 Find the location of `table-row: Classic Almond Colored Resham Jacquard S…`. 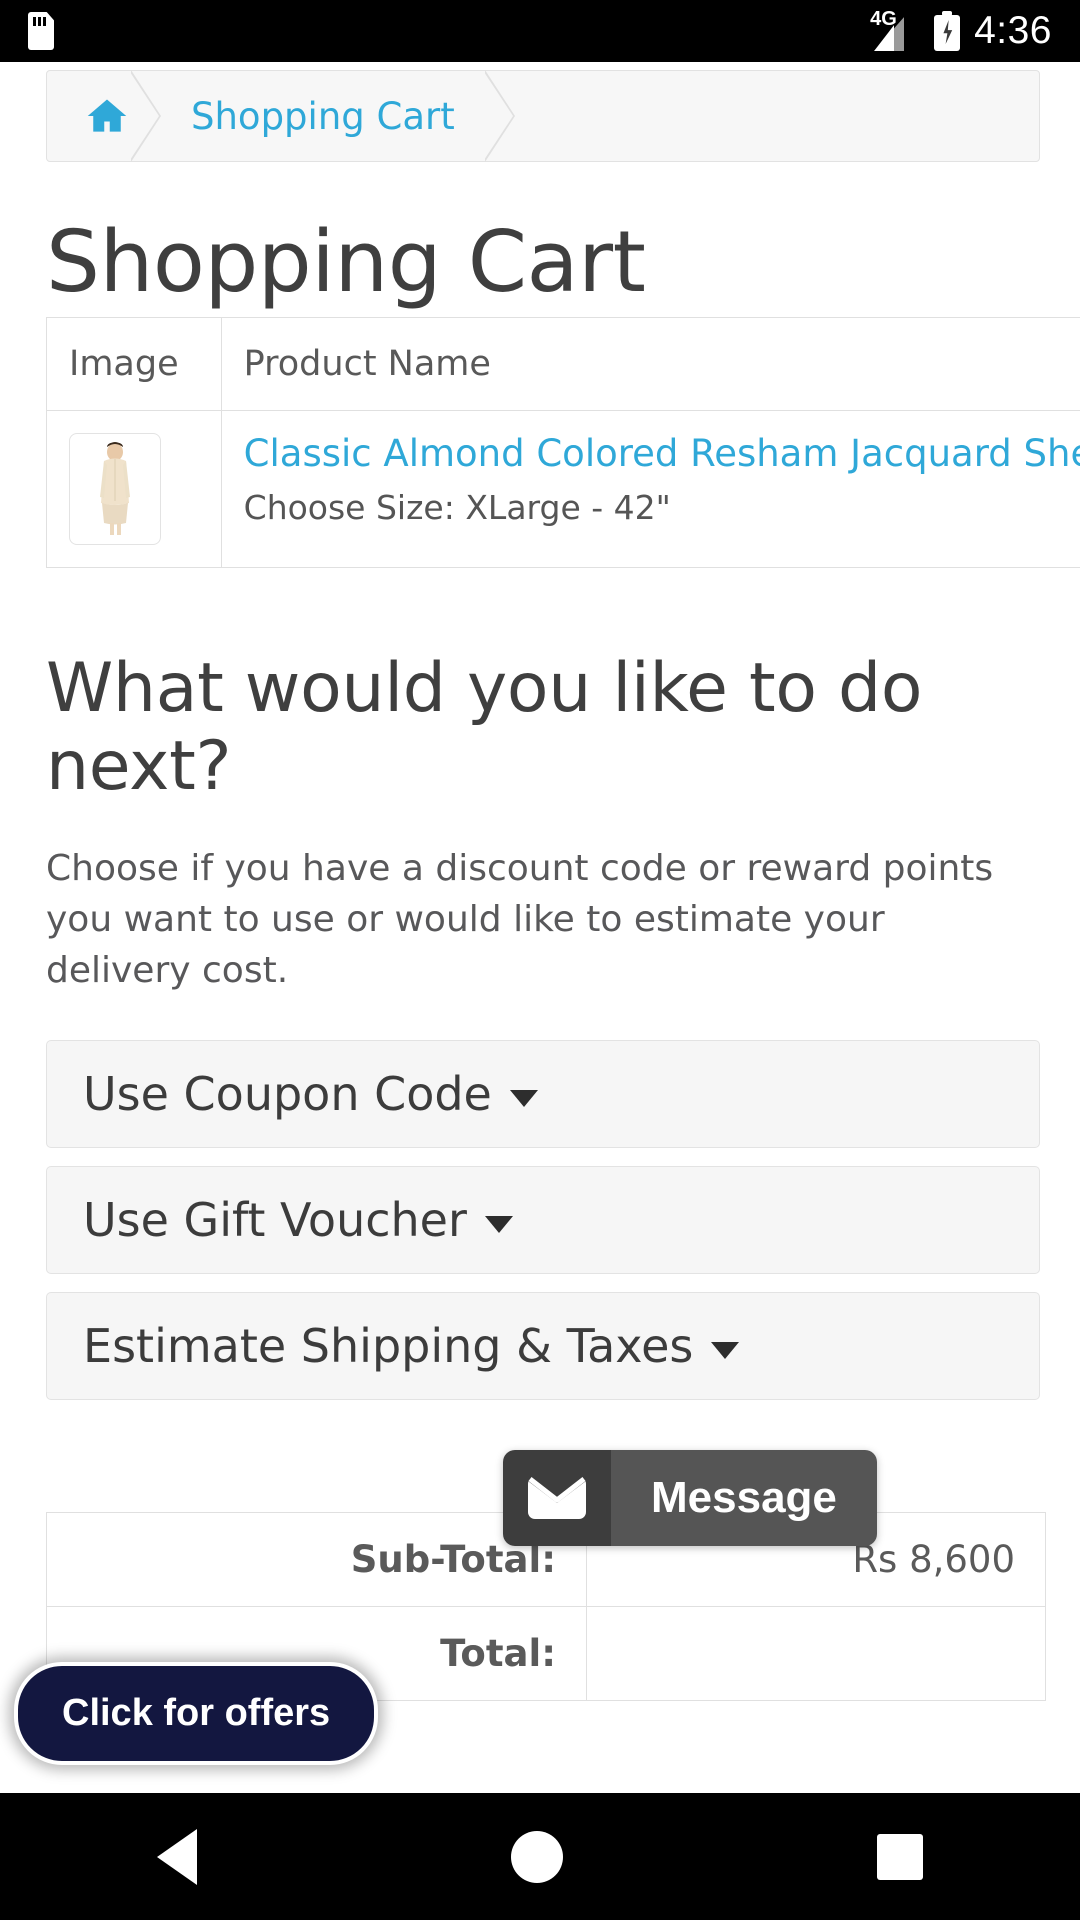

table-row: Classic Almond Colored Resham Jacquard S… is located at coordinates (563, 489).